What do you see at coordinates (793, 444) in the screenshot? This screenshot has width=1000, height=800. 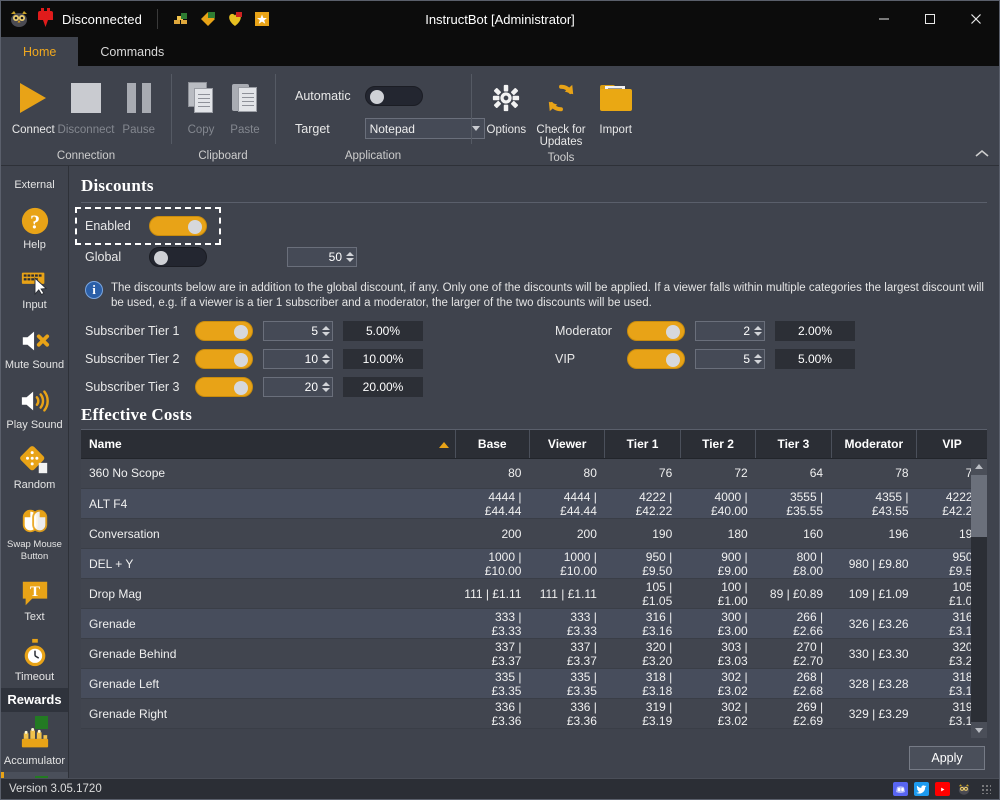 I see `column-header-tier-3: Tier 3` at bounding box center [793, 444].